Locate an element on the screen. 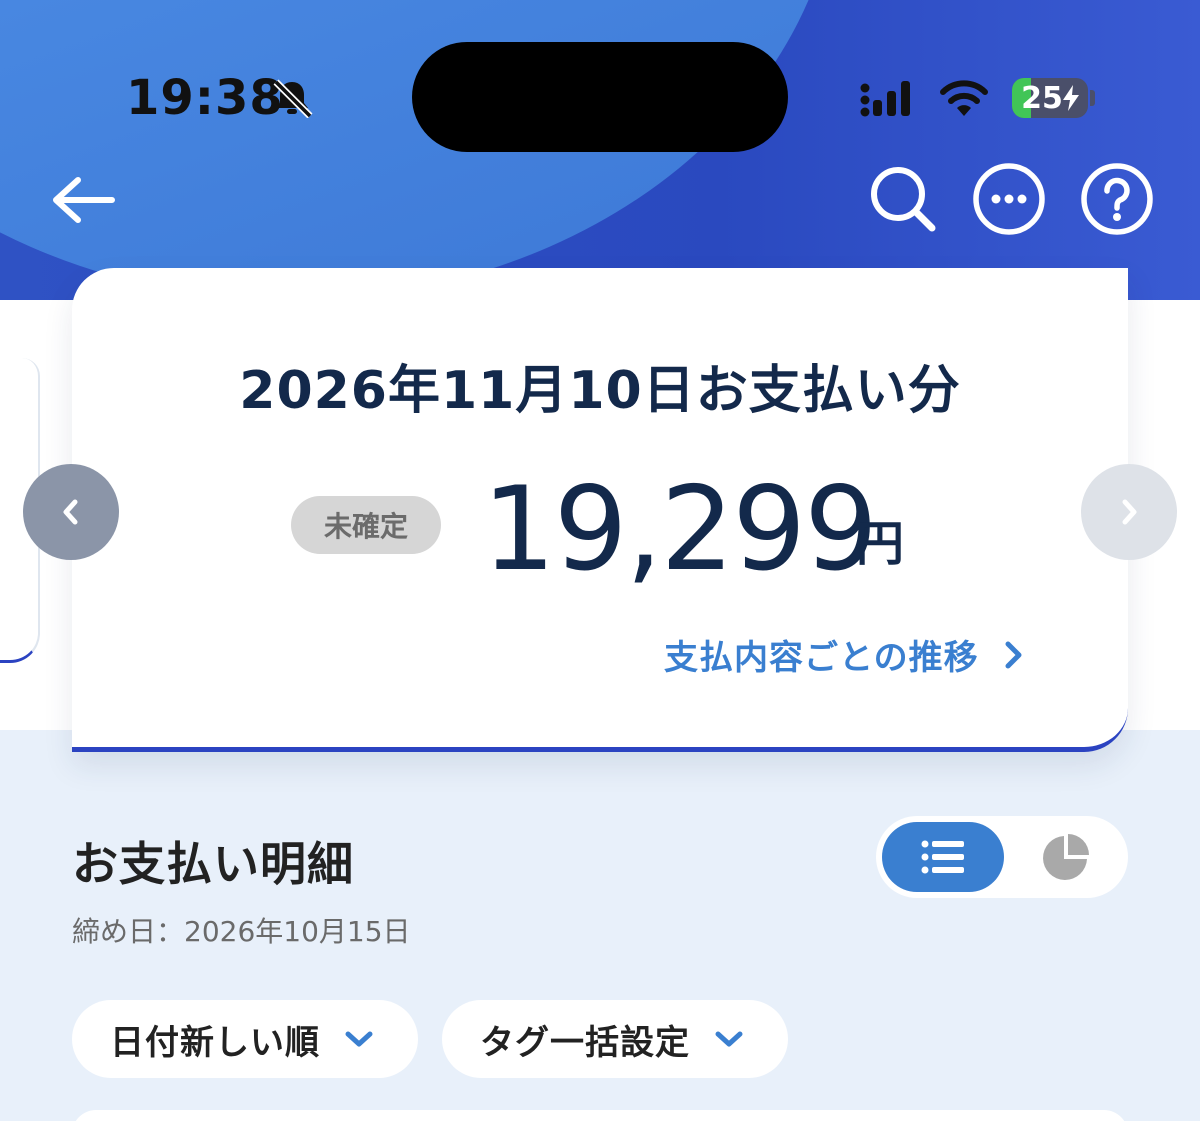  sort-order-dropdown: 日付新しい順 is located at coordinates (245, 1039).